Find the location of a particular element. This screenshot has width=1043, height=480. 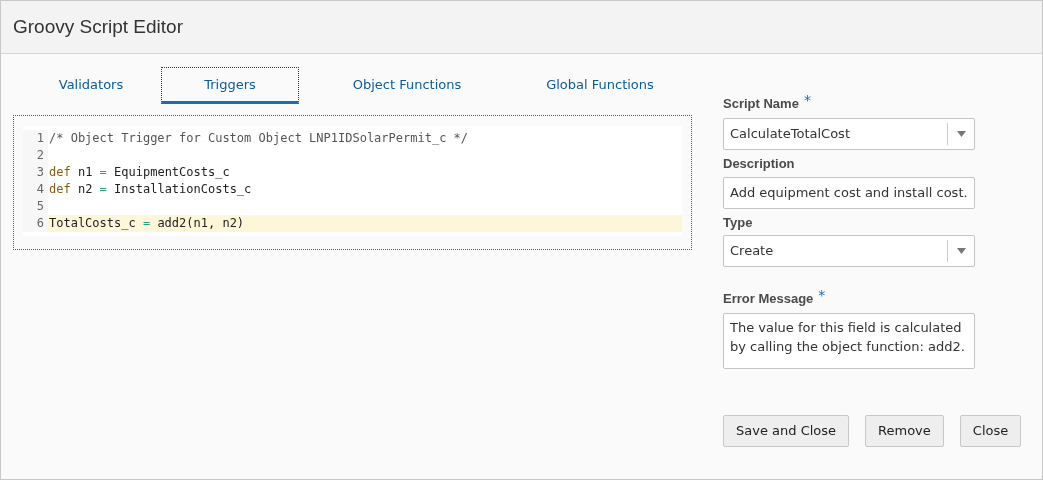

text-area: The value for this field is calculated by calling the object function: add2. is located at coordinates (849, 341).